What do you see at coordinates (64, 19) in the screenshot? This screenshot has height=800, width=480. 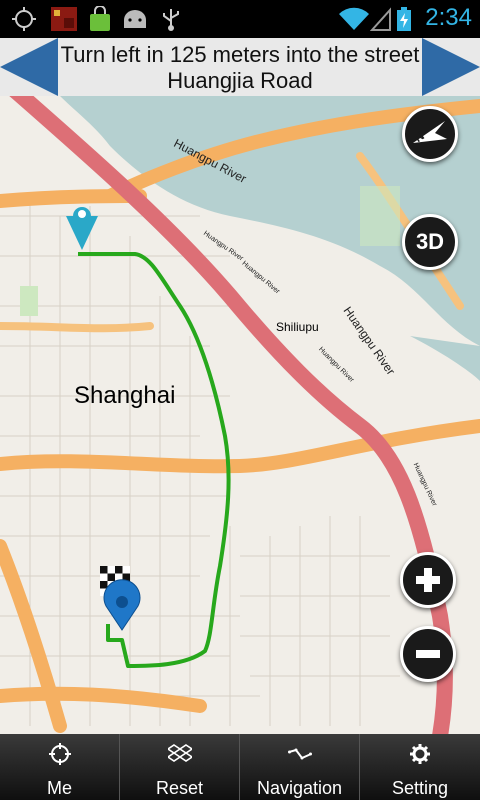 I see `app-thumbnail-icon` at bounding box center [64, 19].